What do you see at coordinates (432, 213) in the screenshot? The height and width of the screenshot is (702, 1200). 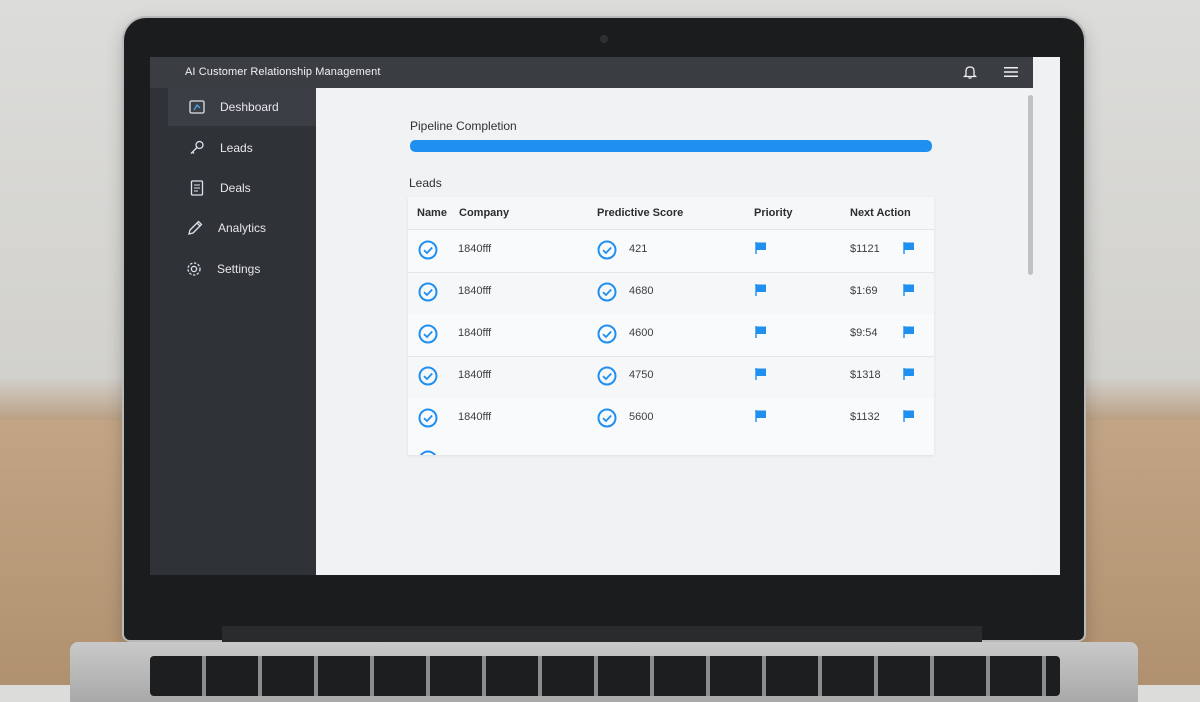 I see `column-header-name: Name` at bounding box center [432, 213].